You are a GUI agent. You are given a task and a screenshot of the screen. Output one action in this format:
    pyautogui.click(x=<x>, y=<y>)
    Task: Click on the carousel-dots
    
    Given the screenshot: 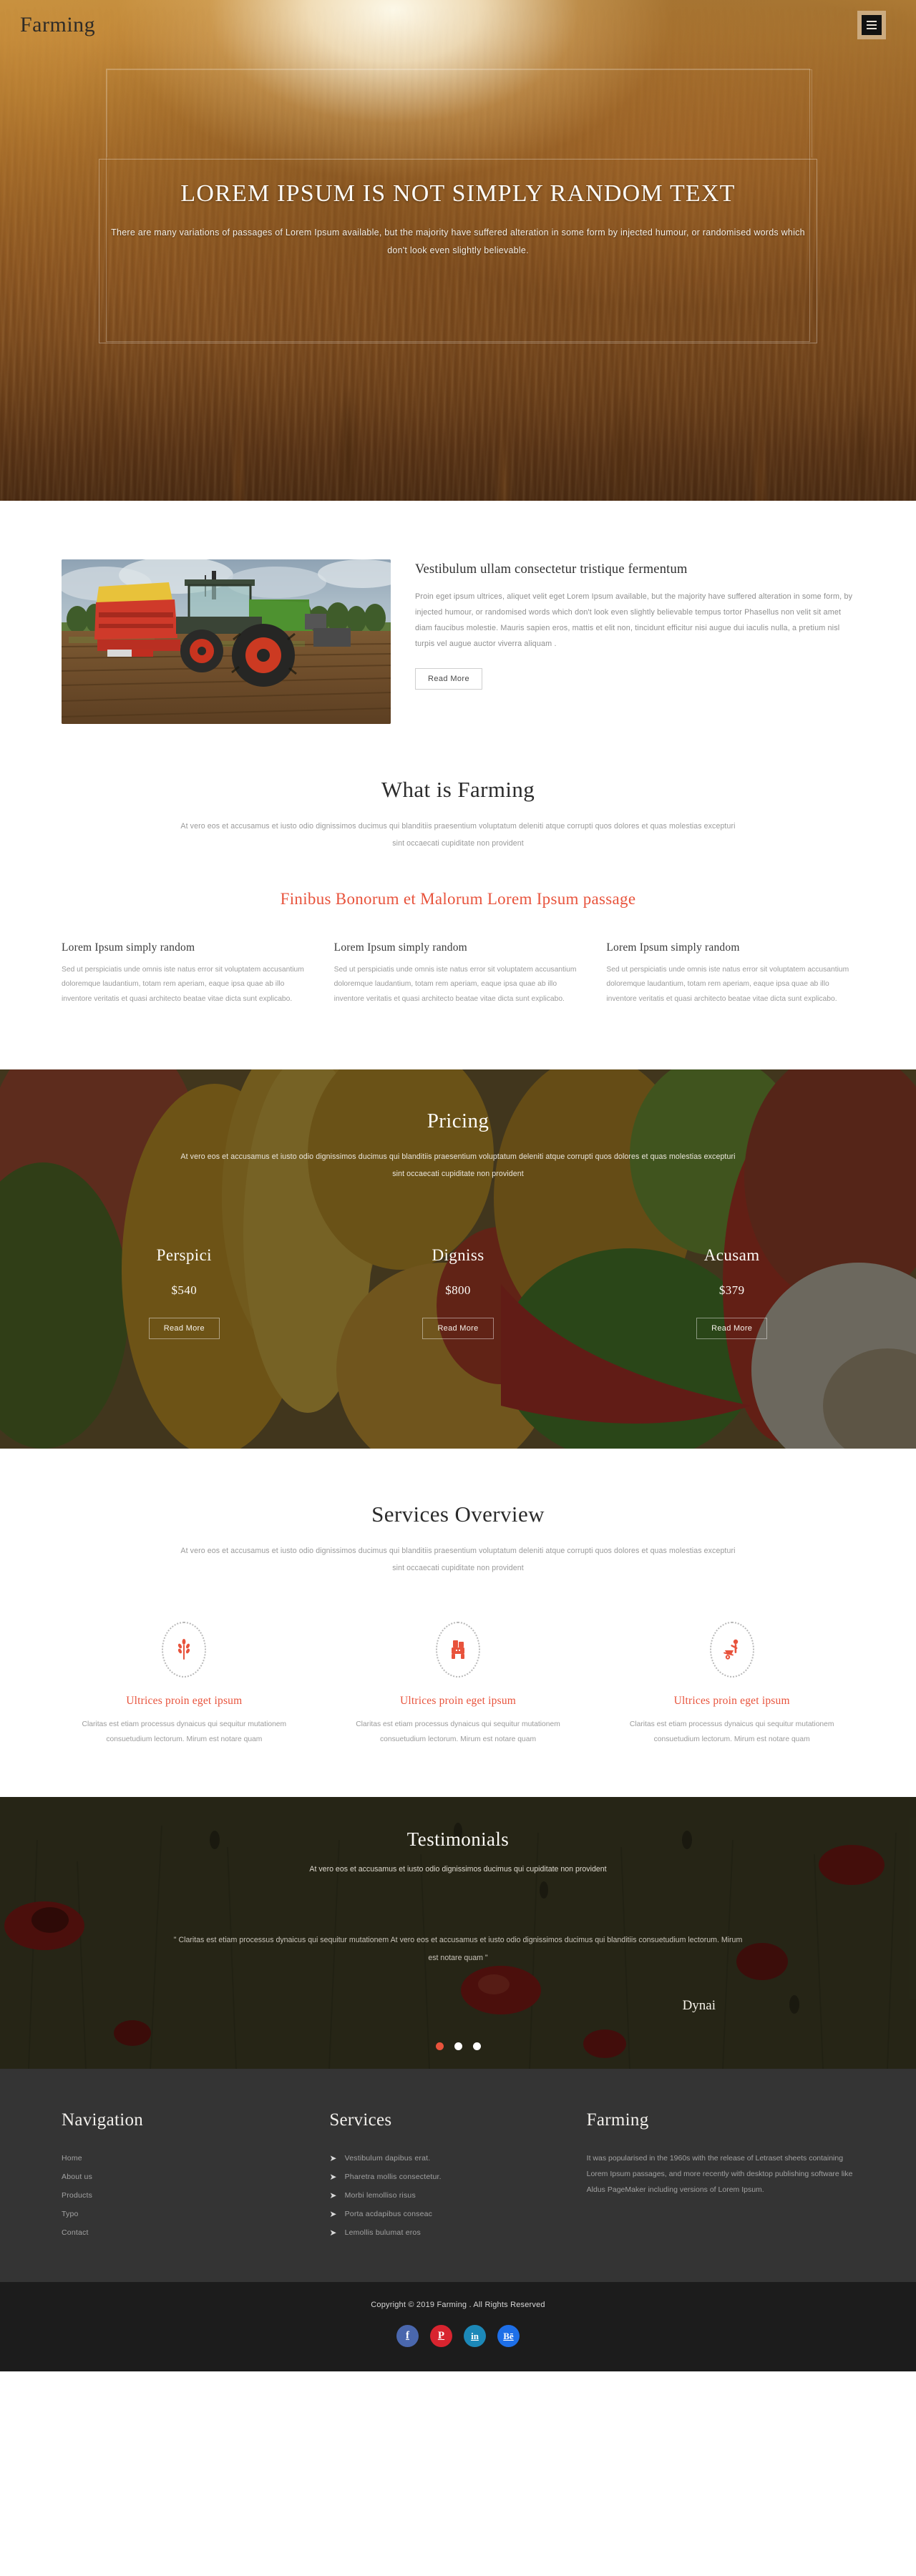 What is the action you would take?
    pyautogui.click(x=458, y=2046)
    